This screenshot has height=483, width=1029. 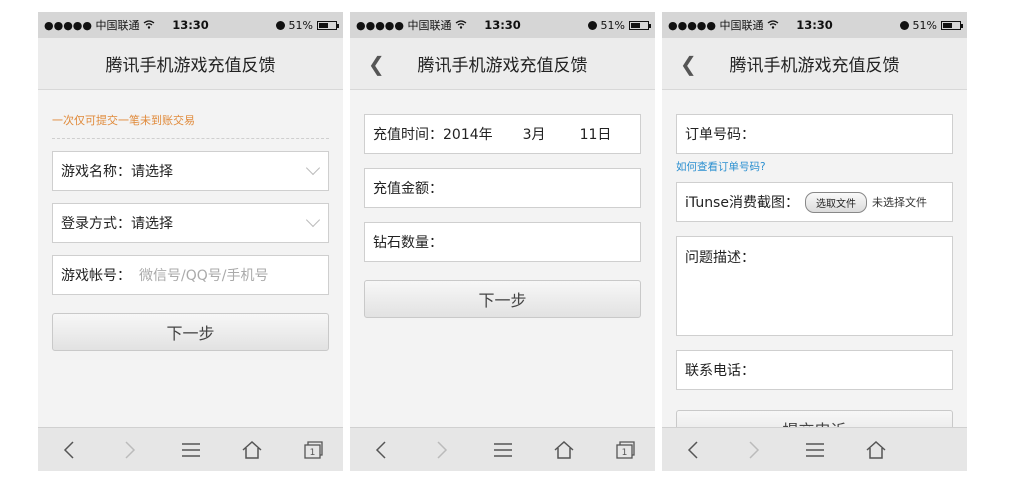 I want to click on amount-input: 充值金额：, so click(x=502, y=188).